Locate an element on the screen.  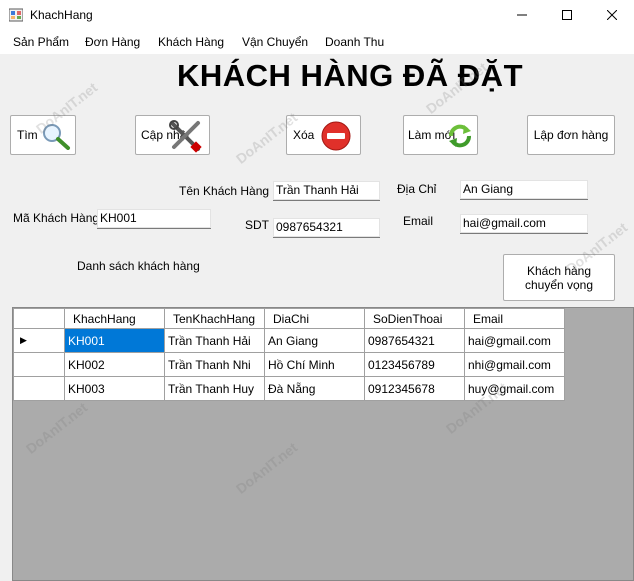
potential-customers-button: Khách hàng chuyển vọng is located at coordinates (559, 277).